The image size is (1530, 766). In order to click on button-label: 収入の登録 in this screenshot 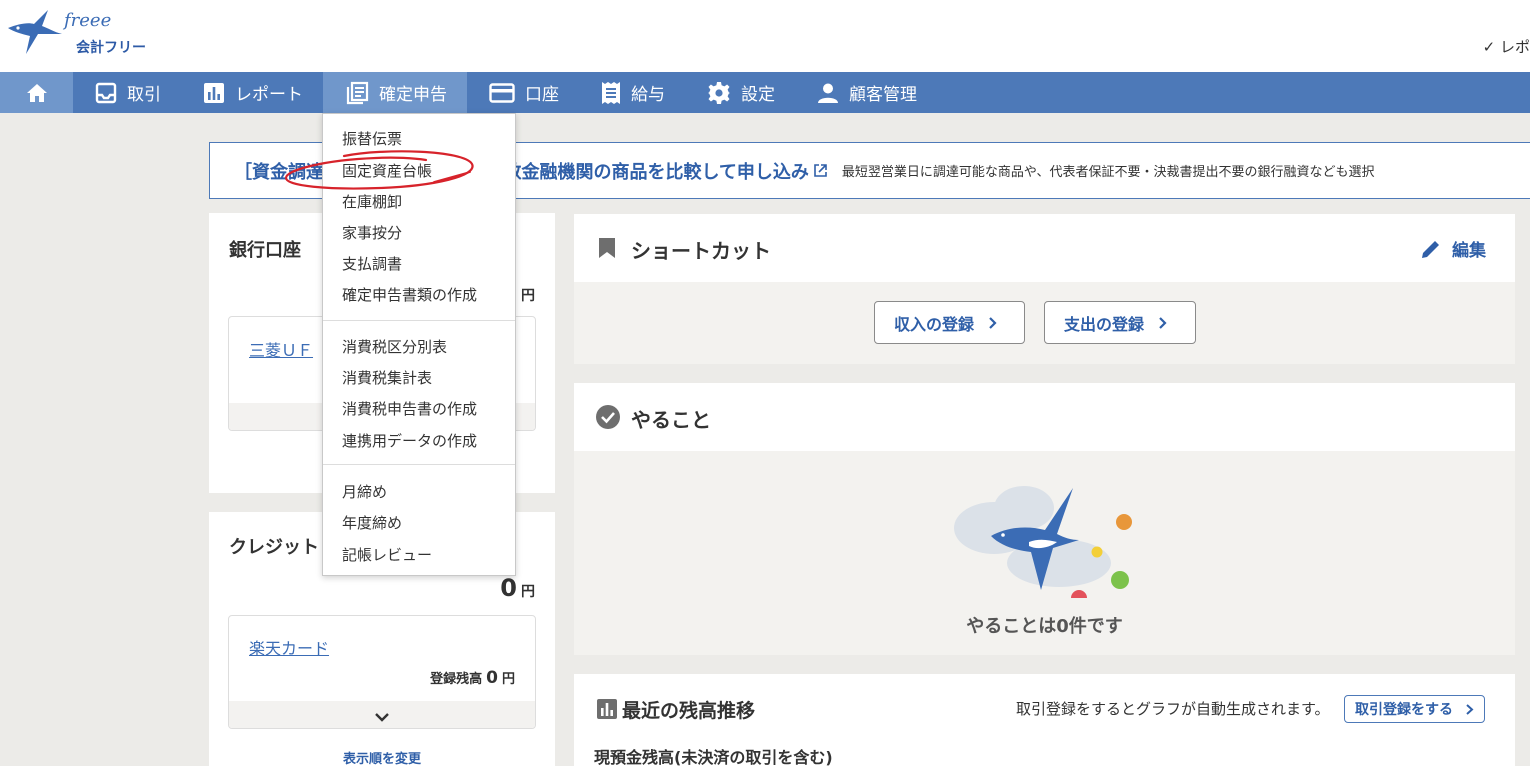, I will do `click(934, 324)`.